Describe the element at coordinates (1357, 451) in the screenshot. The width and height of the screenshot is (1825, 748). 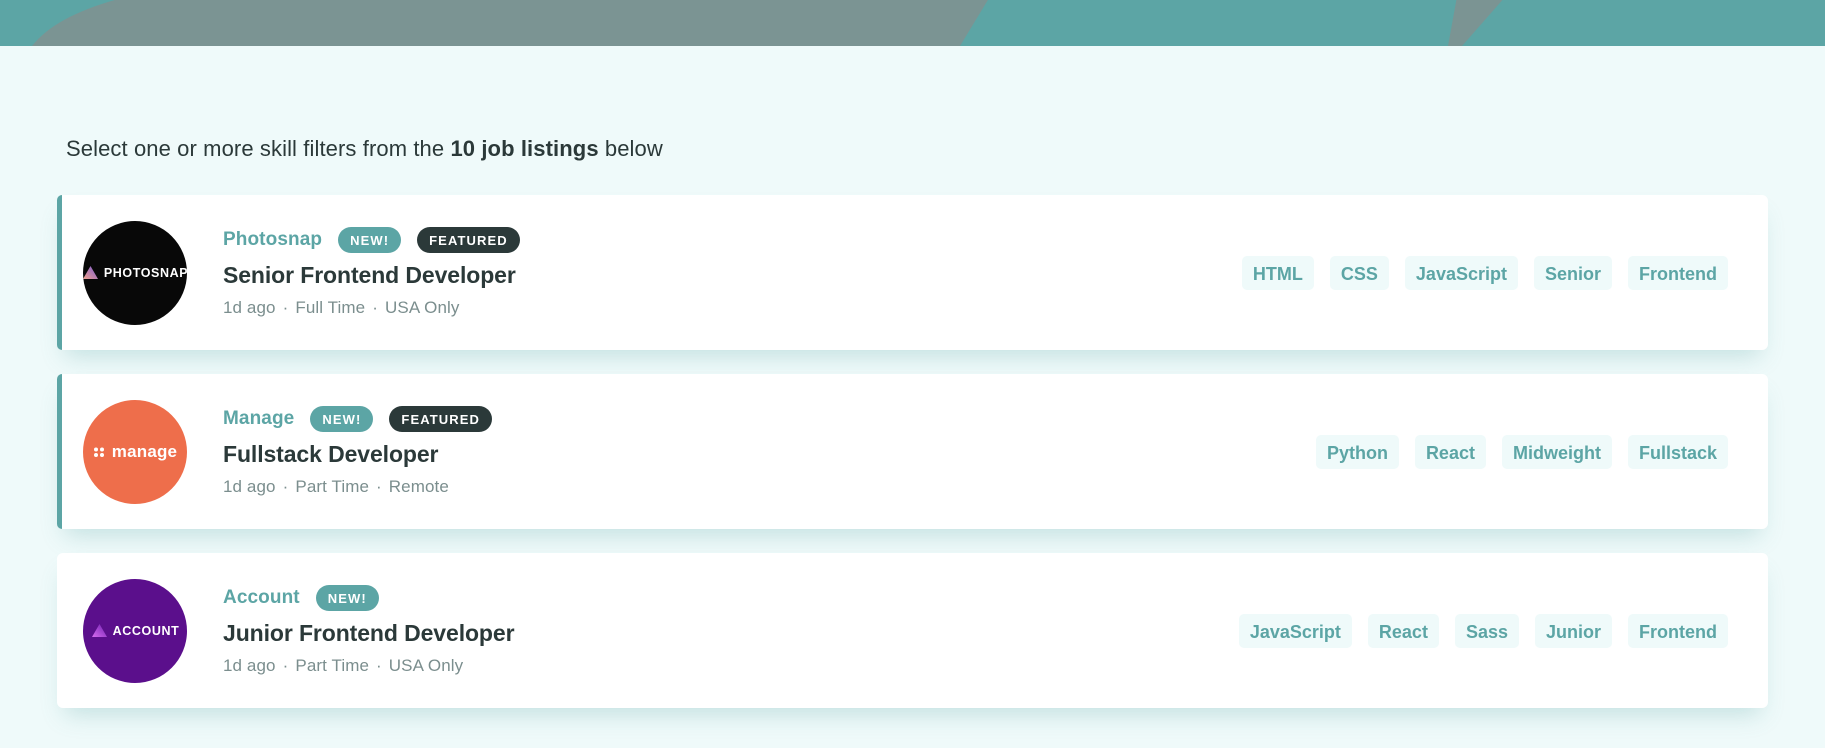
I see `skill-tag: Python` at that location.